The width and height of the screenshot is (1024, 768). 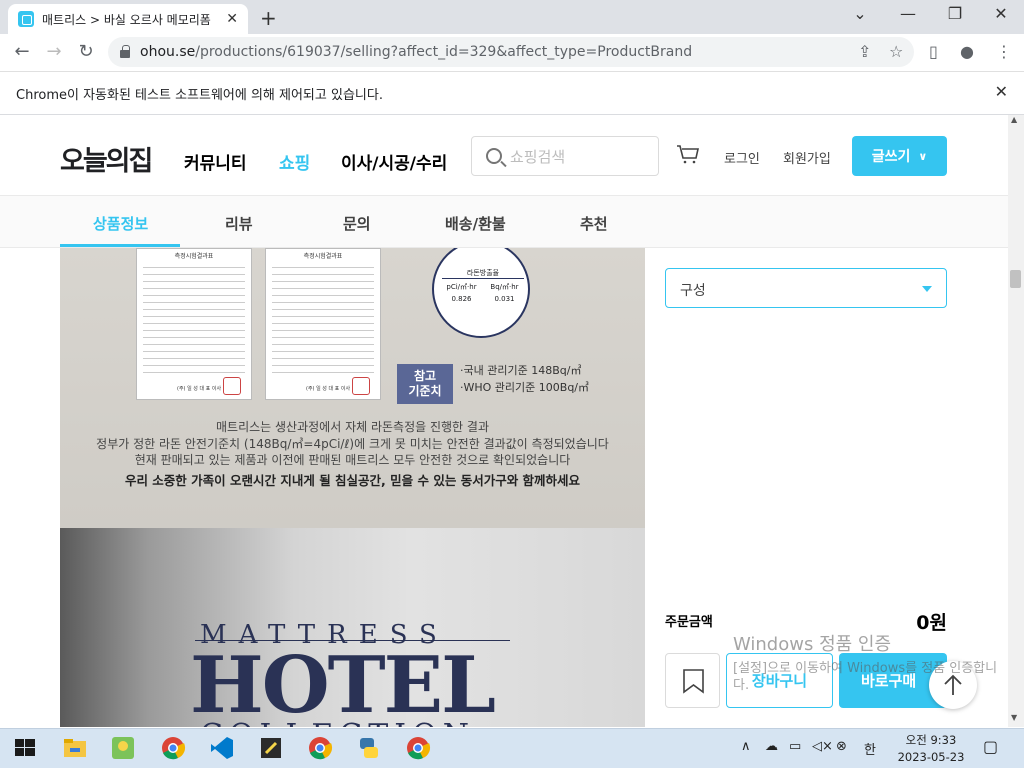 I want to click on bookmark-icon, so click(x=693, y=681).